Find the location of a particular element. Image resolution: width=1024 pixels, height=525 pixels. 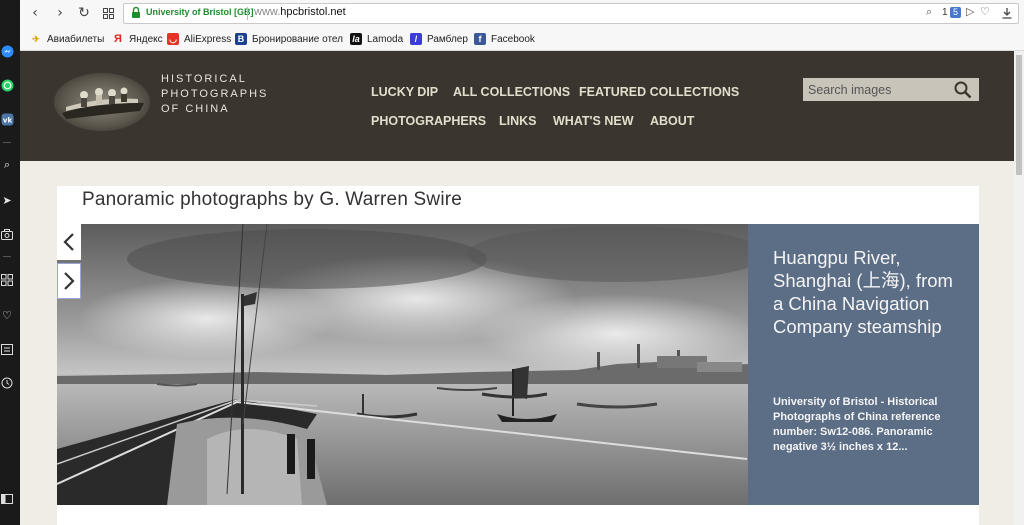

news-icon is located at coordinates (7, 349).